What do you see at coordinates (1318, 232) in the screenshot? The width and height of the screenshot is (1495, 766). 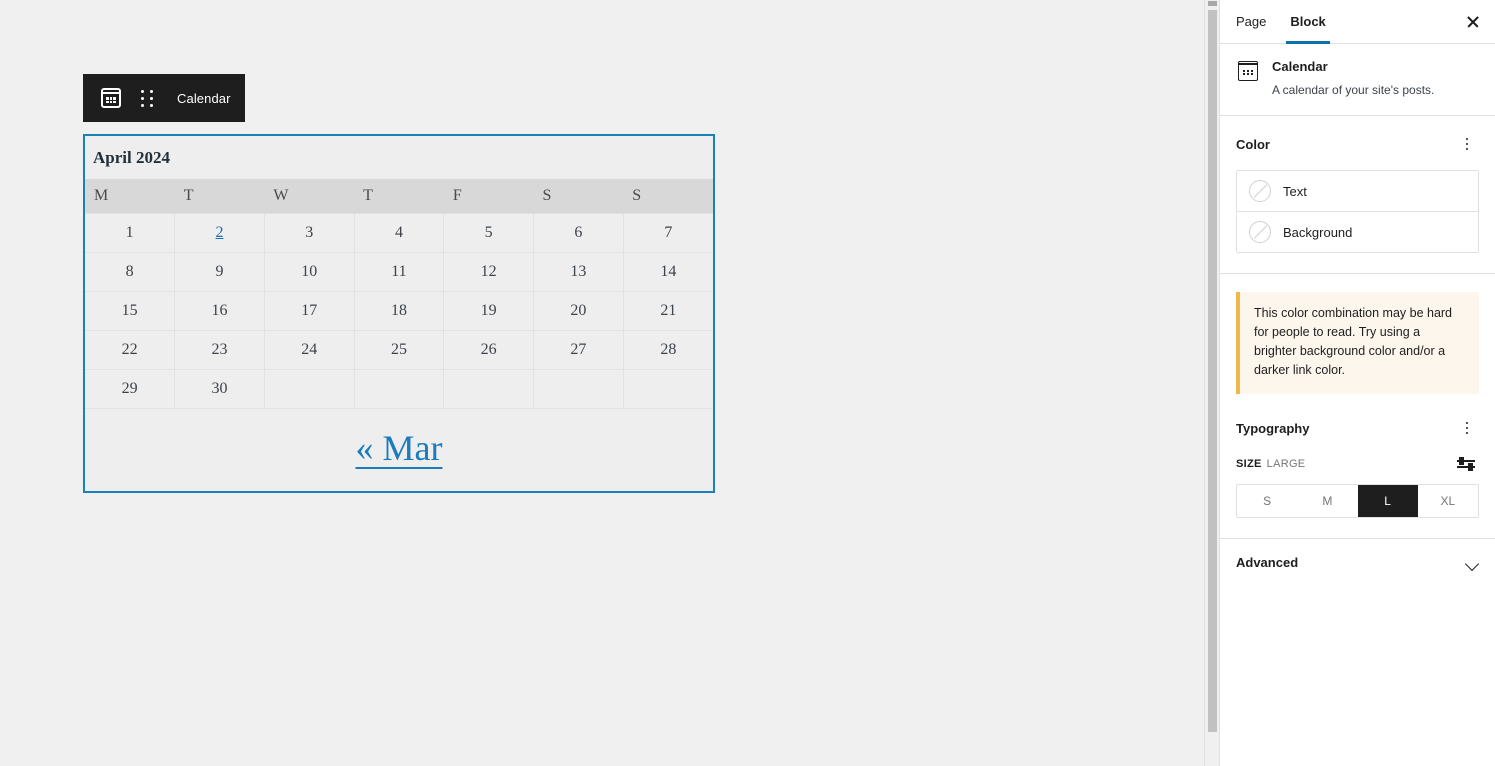 I see `color-option-label: Background` at bounding box center [1318, 232].